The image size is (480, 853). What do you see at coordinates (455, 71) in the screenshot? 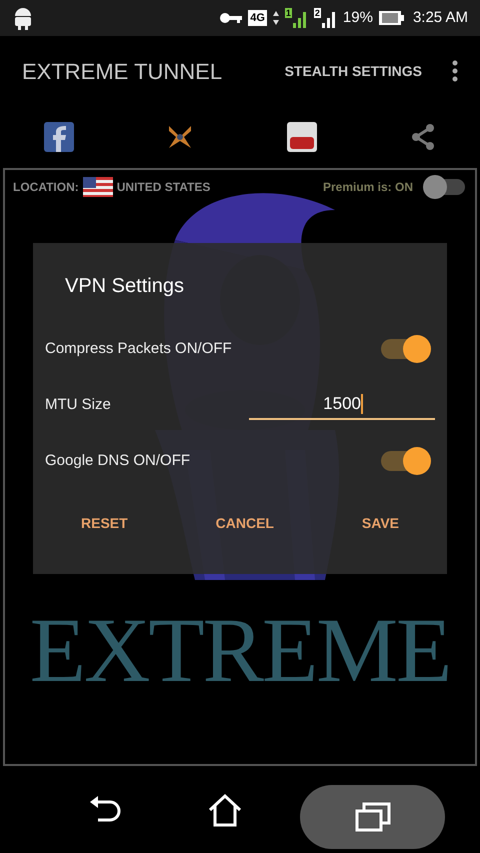
I see `overflow-menu-icon` at bounding box center [455, 71].